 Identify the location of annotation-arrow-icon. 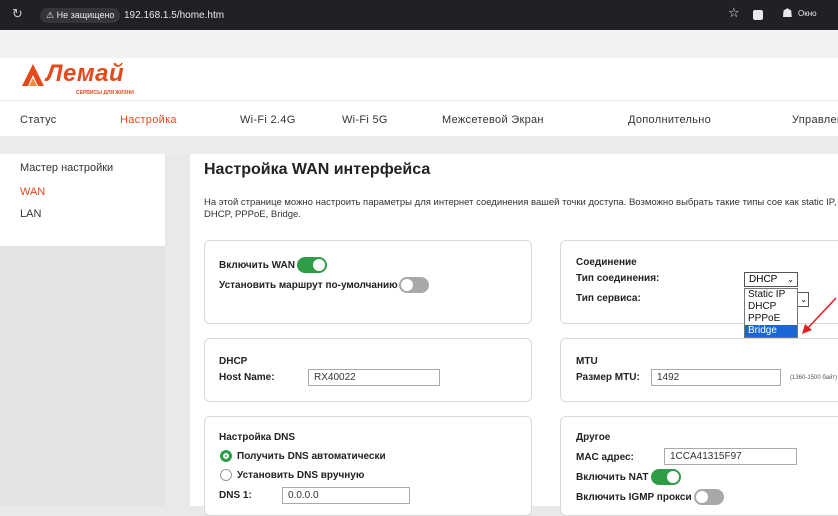
(819, 315).